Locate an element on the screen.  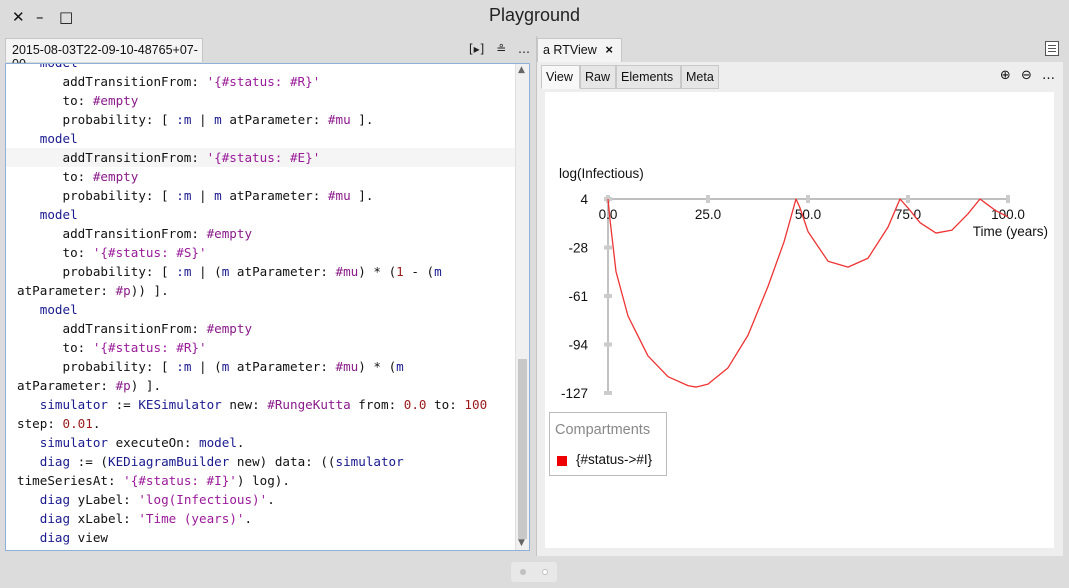
code-line: diag xLabel: 'Time (years)'. is located at coordinates (261, 518).